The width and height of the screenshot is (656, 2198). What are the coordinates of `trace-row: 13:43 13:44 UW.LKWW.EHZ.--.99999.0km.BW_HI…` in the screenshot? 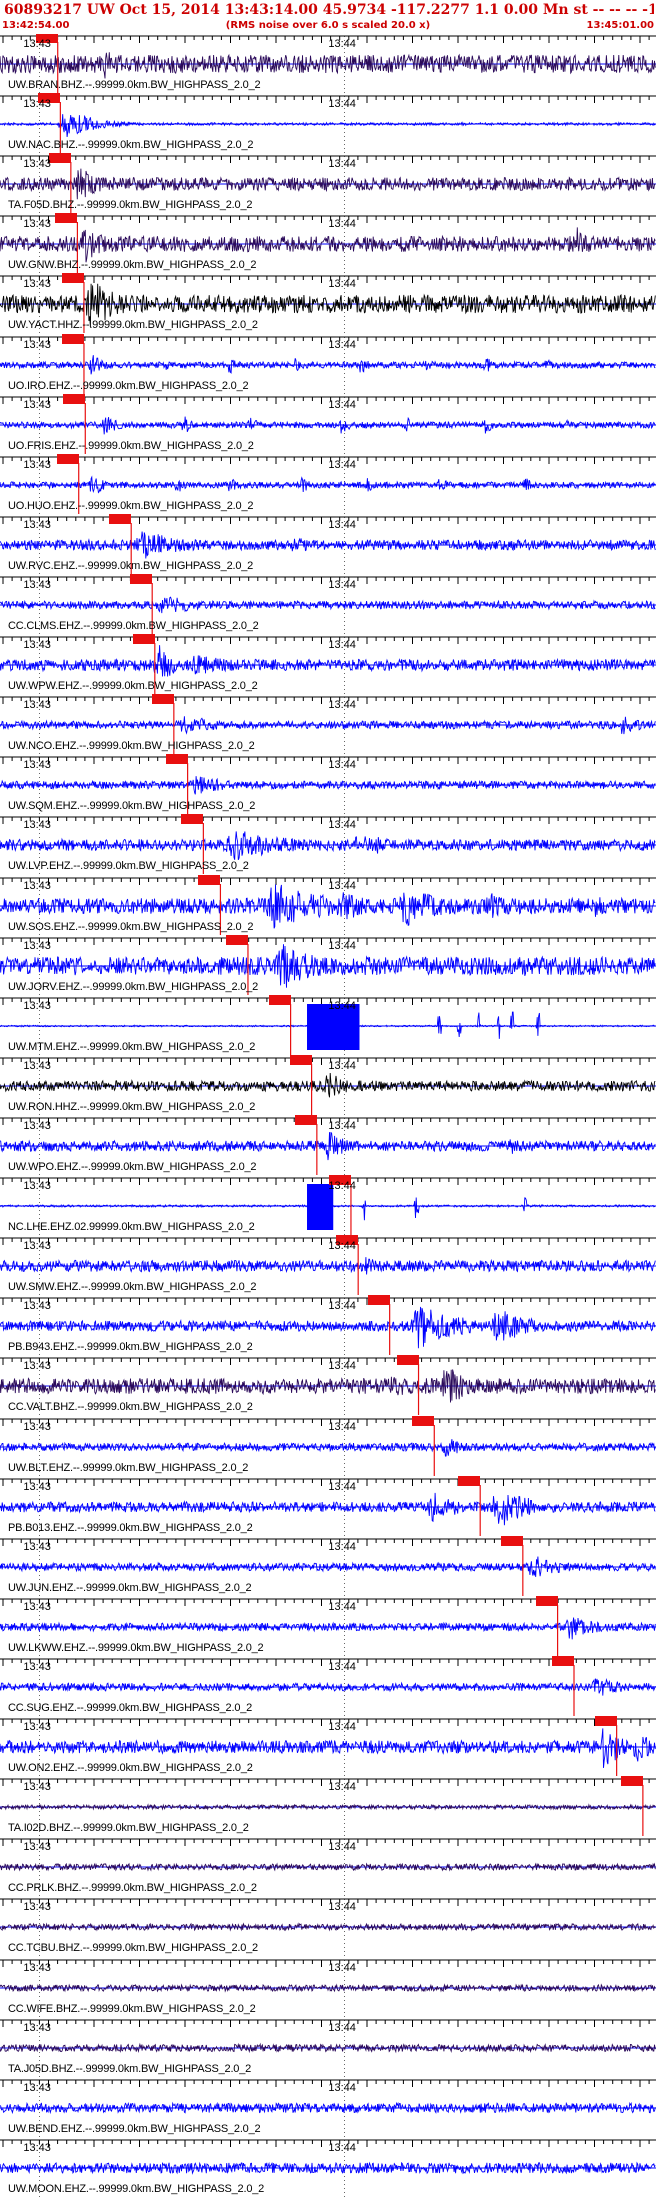 It's located at (328, 1626).